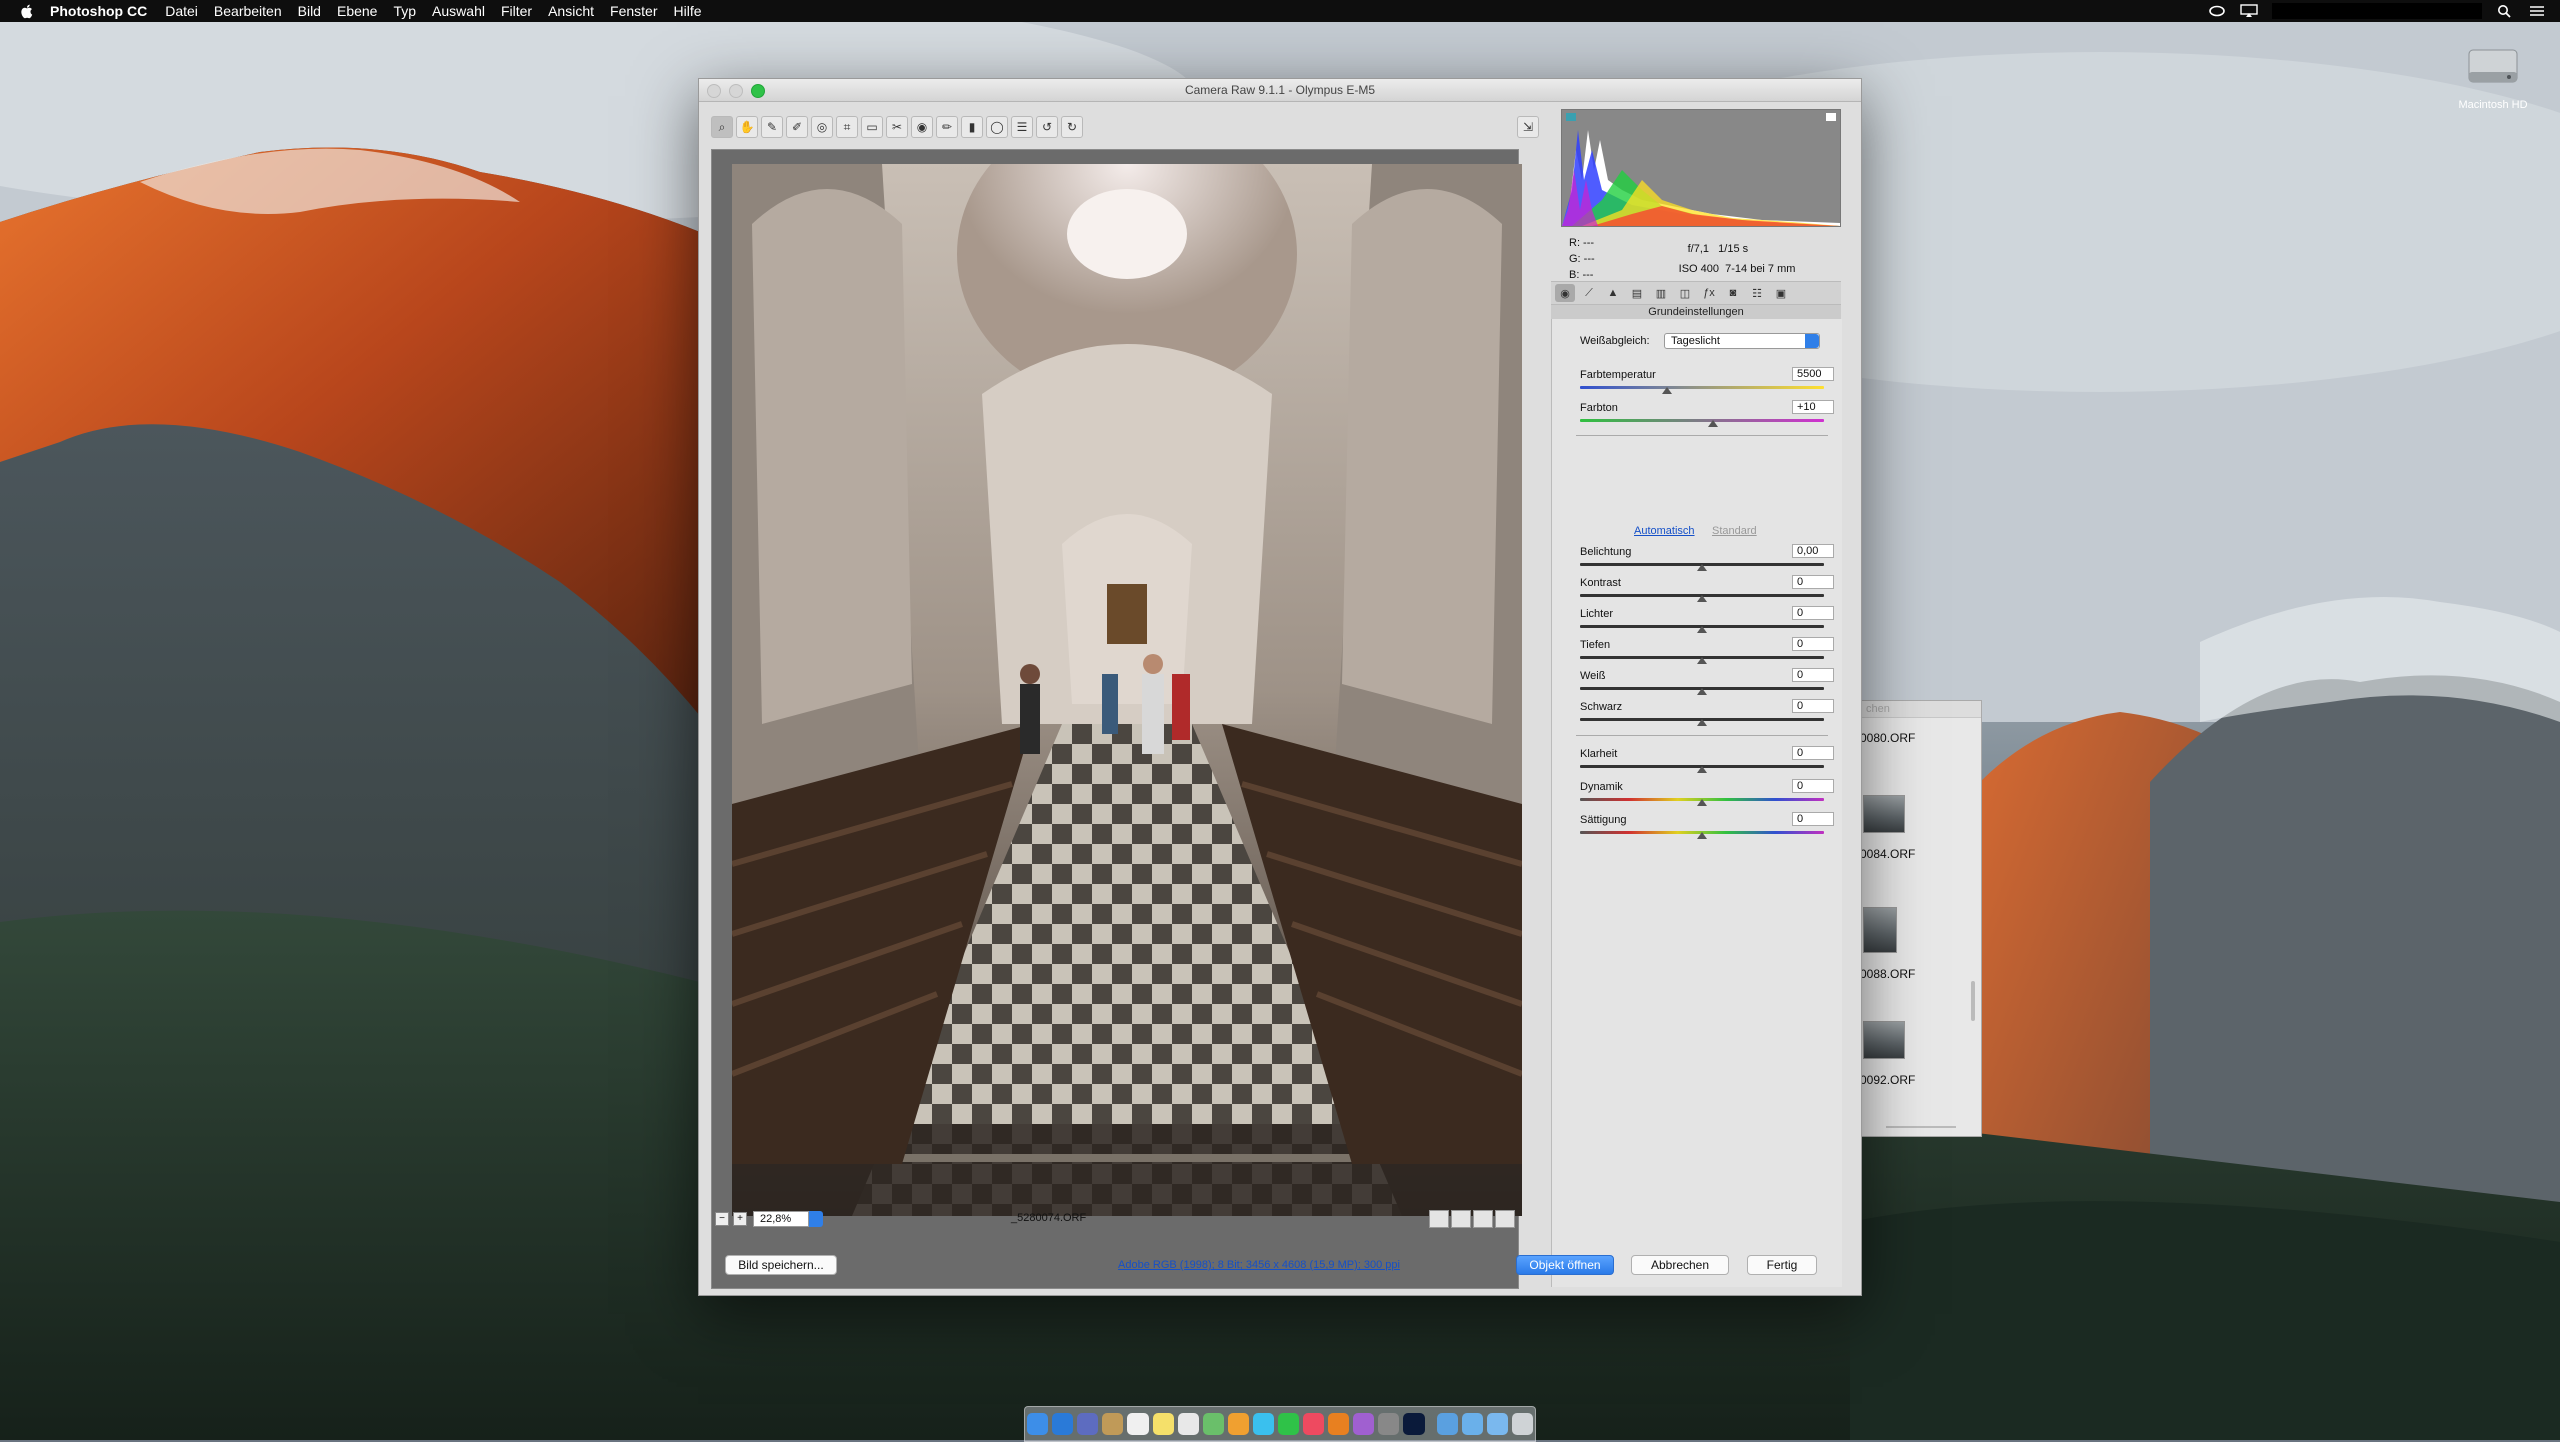 This screenshot has height=1442, width=2560. I want to click on photoshop-icon, so click(1414, 1424).